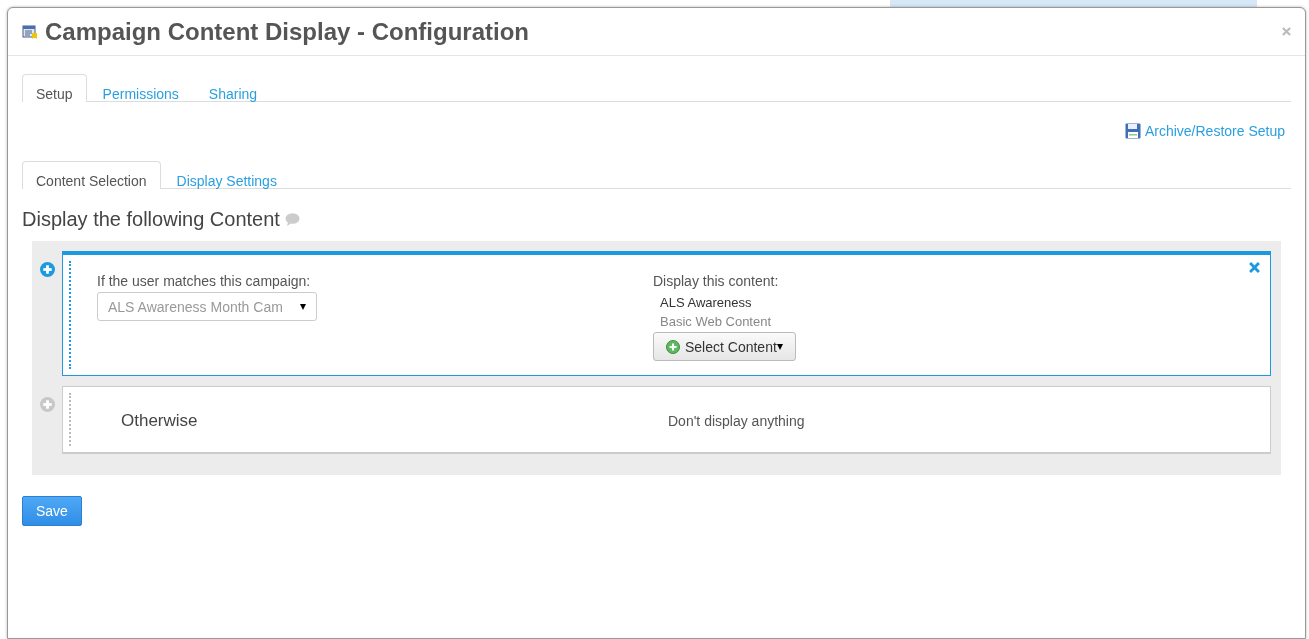 The image size is (1309, 639). Describe the element at coordinates (724, 346) in the screenshot. I see `select-content-button: Select Content` at that location.